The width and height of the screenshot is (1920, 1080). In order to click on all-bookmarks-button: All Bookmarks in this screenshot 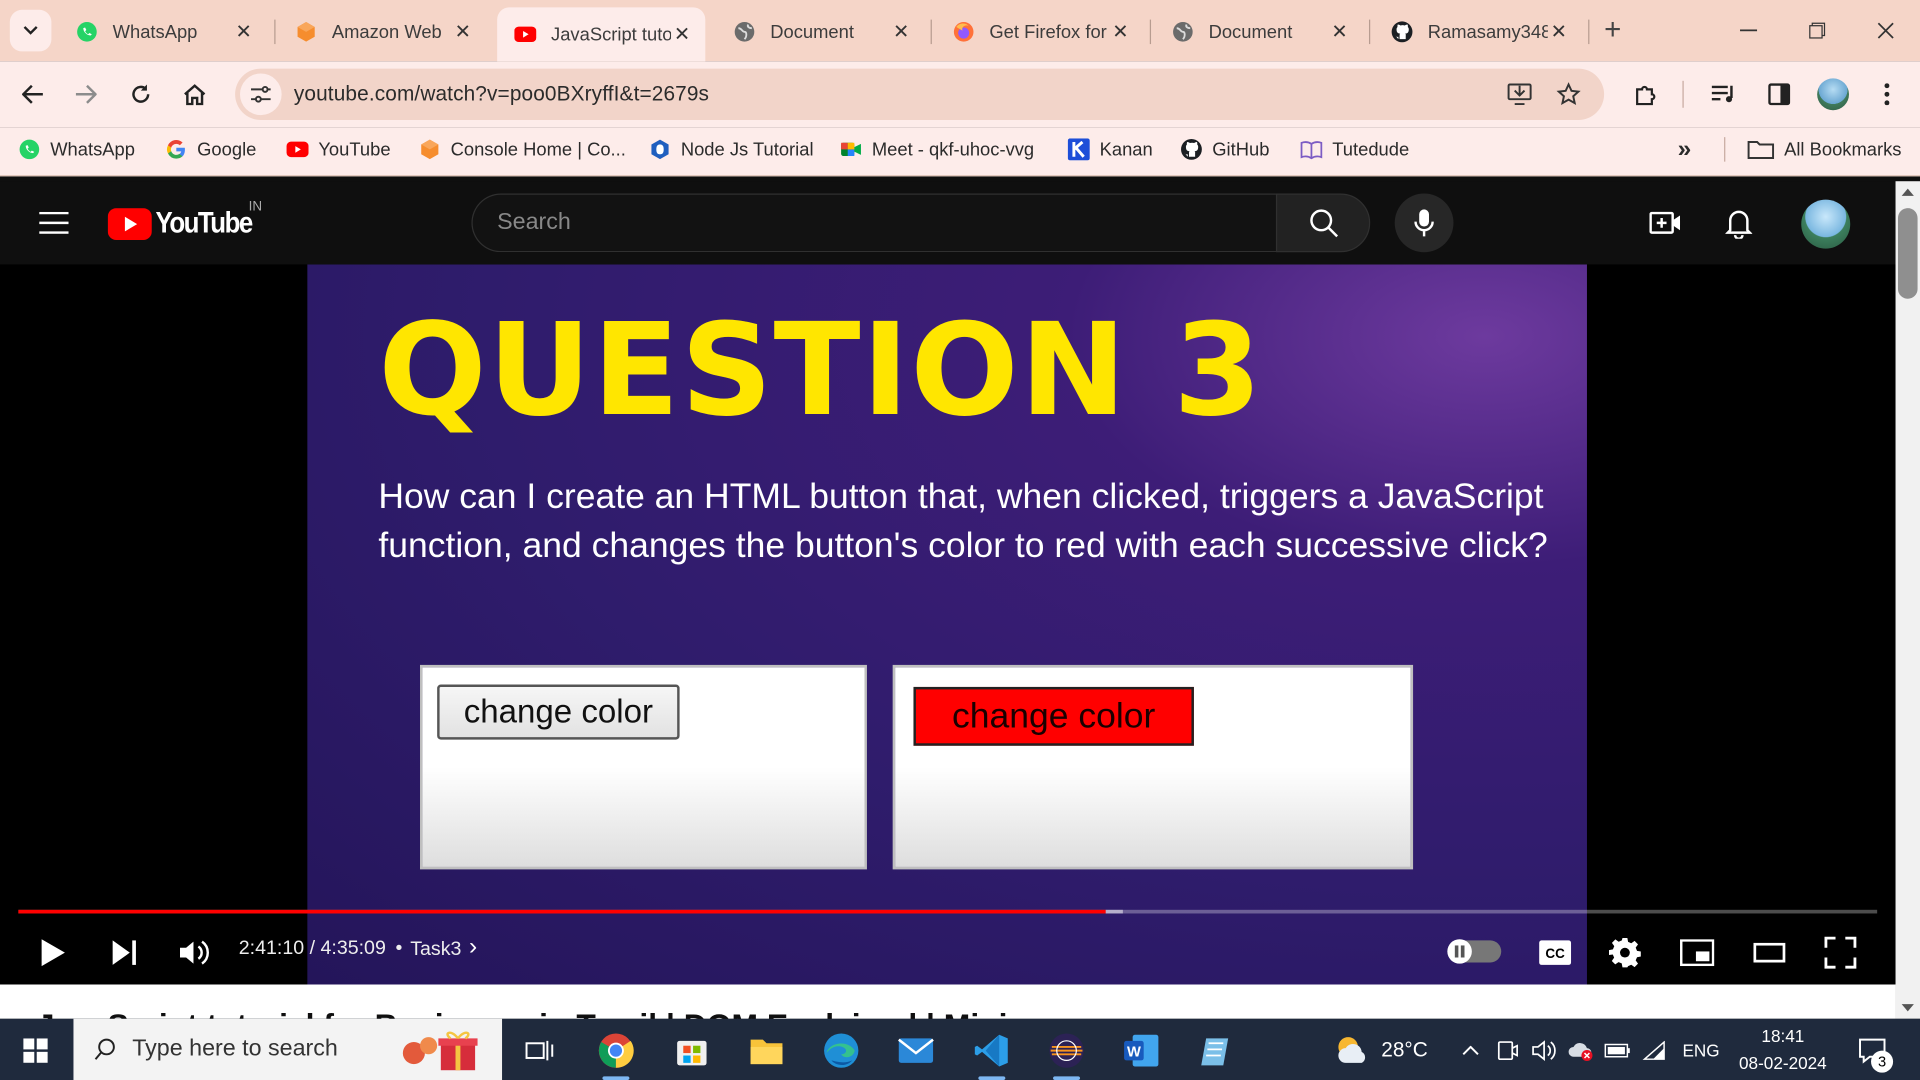, I will do `click(1824, 149)`.